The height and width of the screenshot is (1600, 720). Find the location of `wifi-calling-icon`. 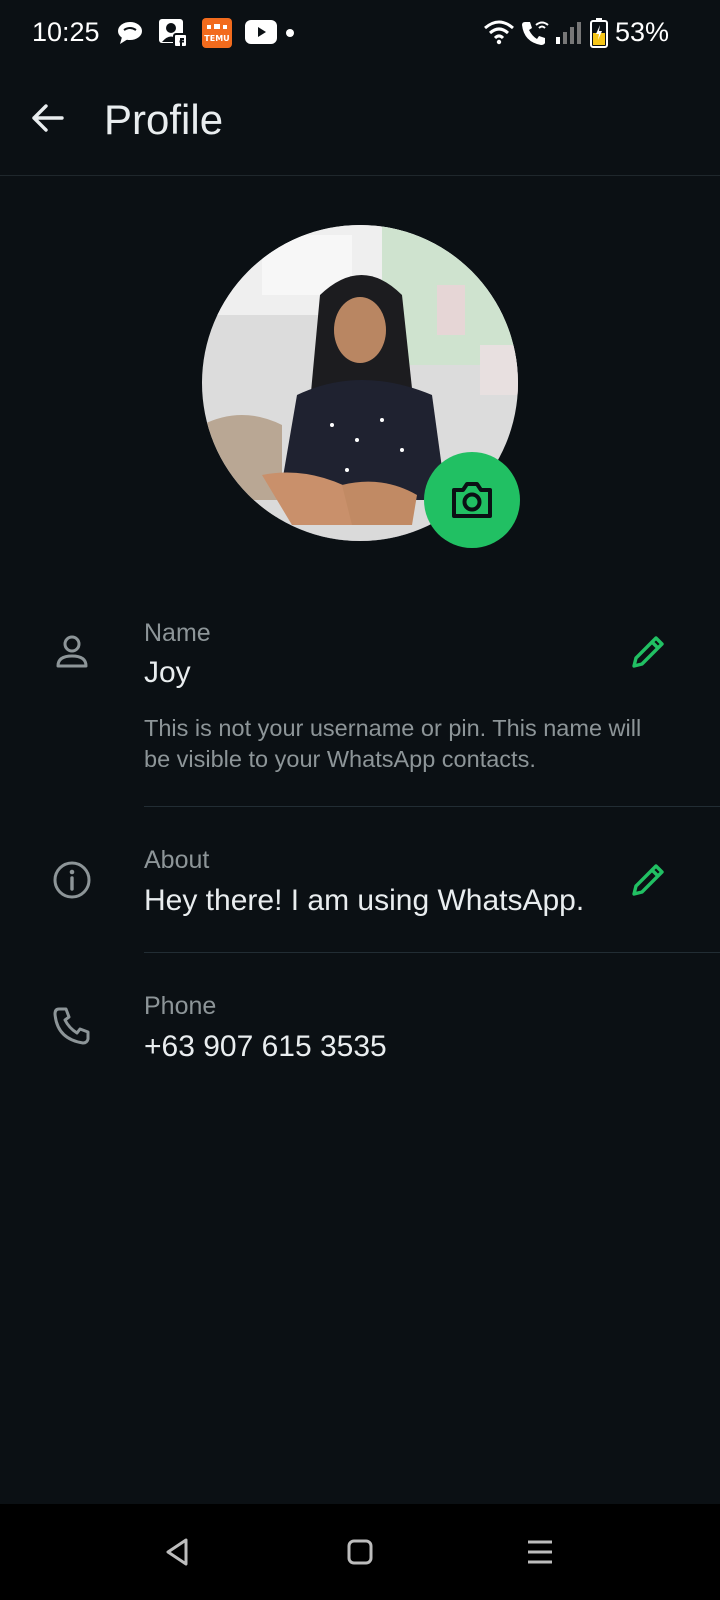

wifi-calling-icon is located at coordinates (535, 33).